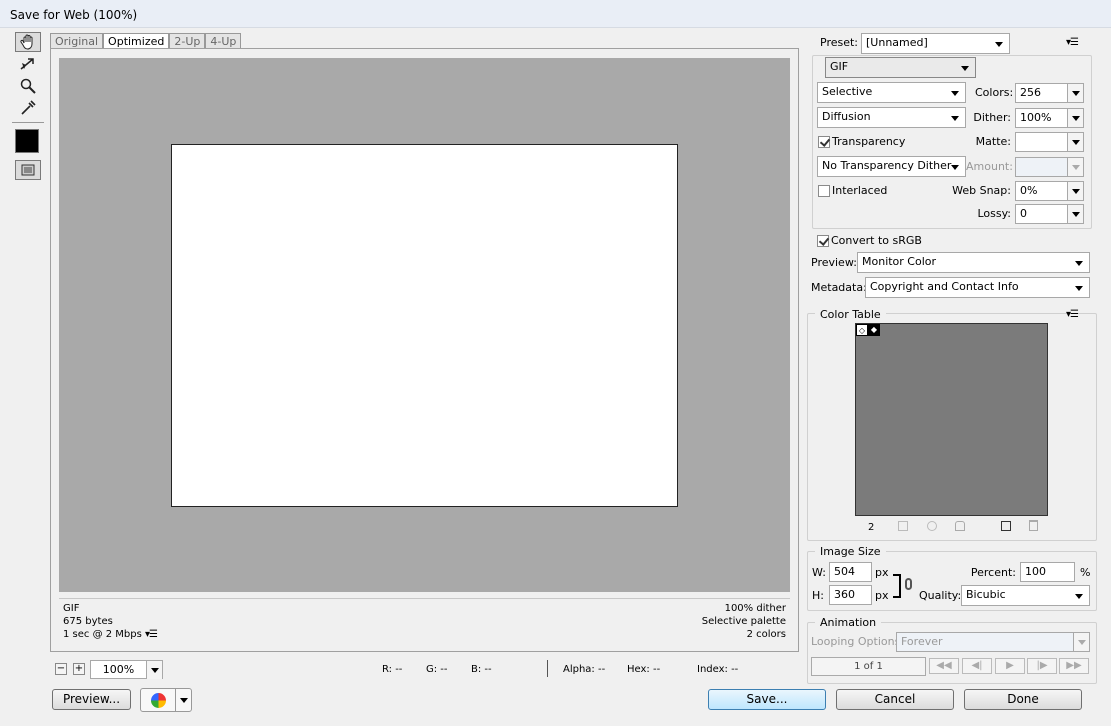 Image resolution: width=1111 pixels, height=726 pixels. Describe the element at coordinates (994, 92) in the screenshot. I see `colors-label: Colors:` at that location.